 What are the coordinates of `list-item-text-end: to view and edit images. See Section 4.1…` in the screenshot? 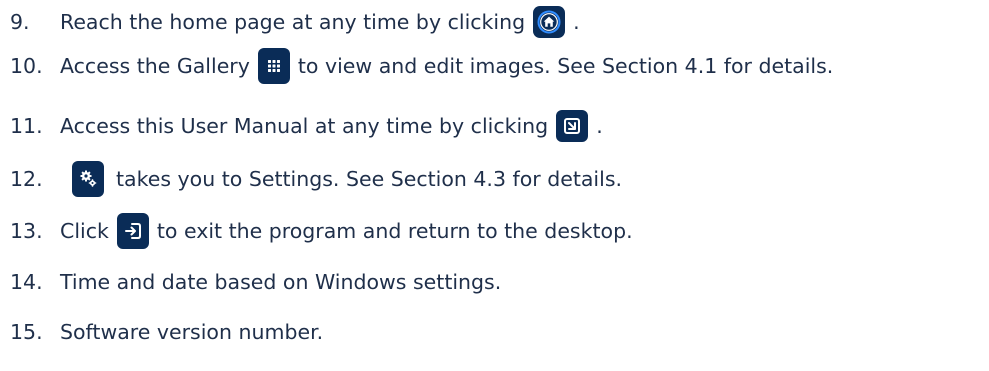 It's located at (565, 66).